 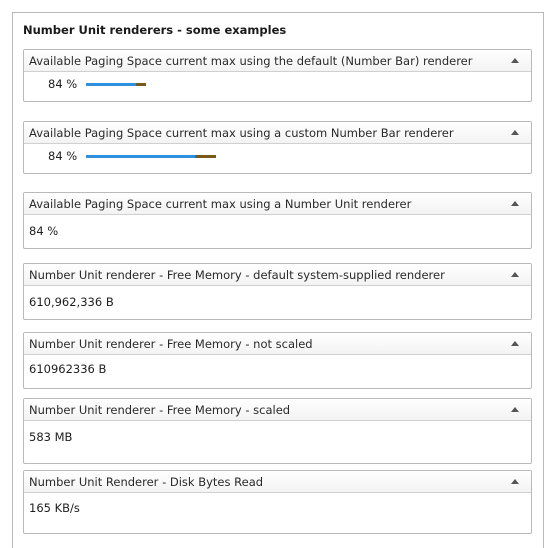 What do you see at coordinates (155, 30) in the screenshot?
I see `page-title: Number Unit renderers - some examples` at bounding box center [155, 30].